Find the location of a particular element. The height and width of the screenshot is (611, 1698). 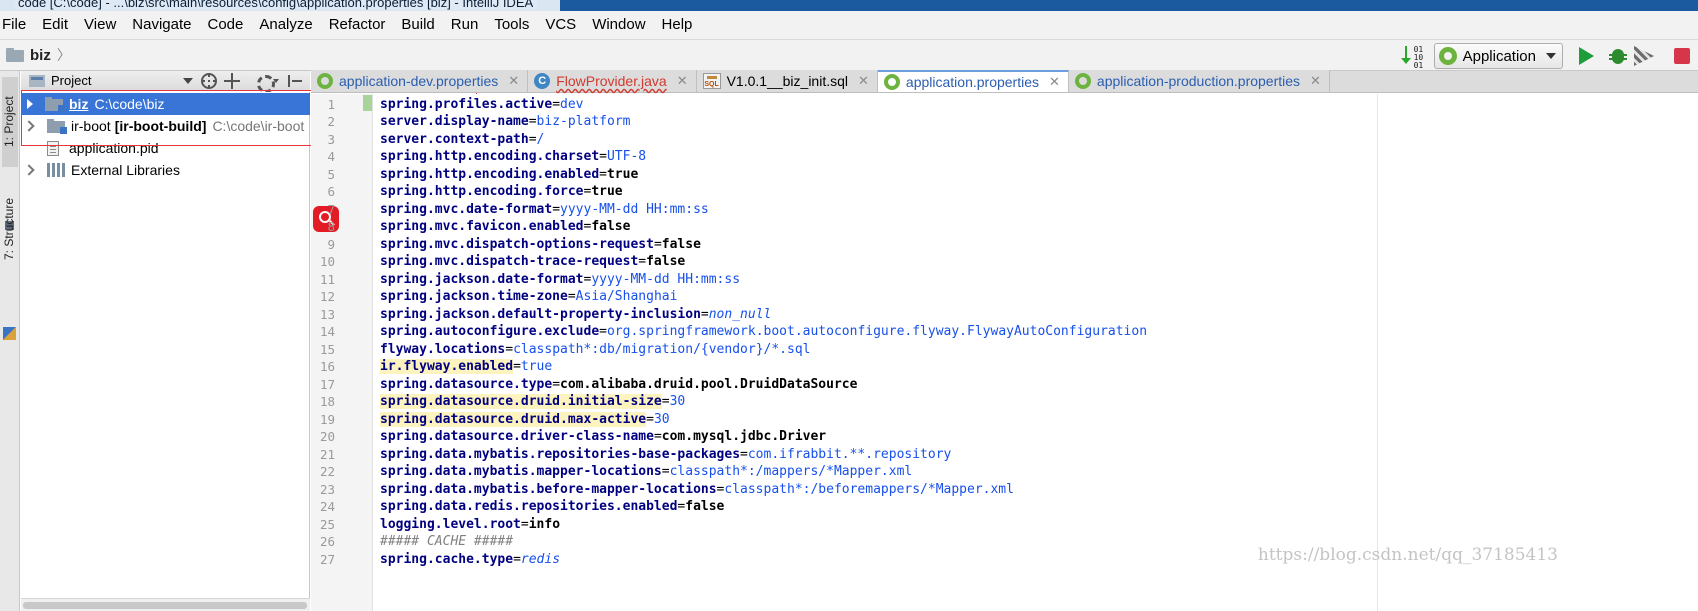

navigation-bar: biz 〉 01 10 01 Application is located at coordinates (849, 55).